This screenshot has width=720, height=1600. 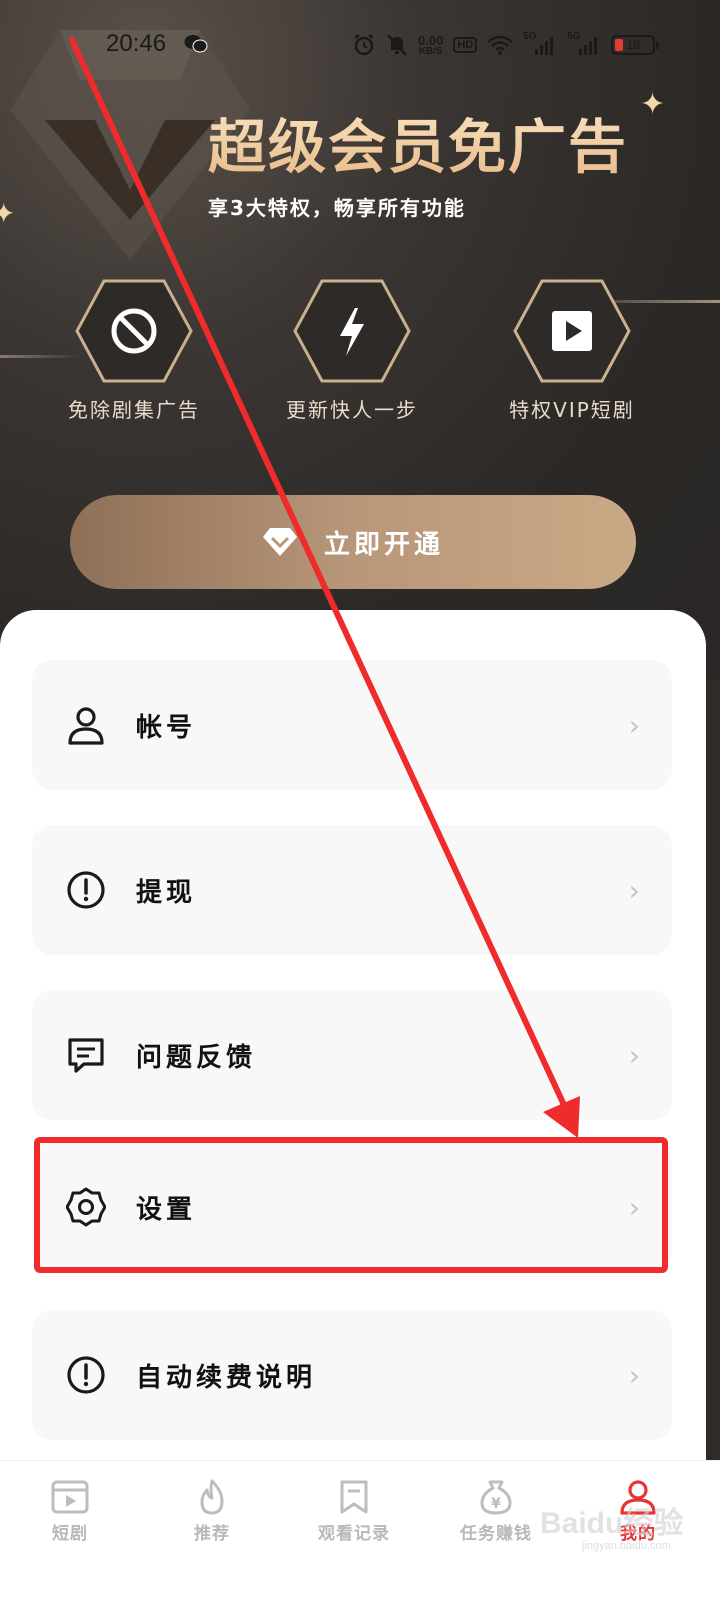 What do you see at coordinates (352, 890) in the screenshot?
I see `menu-item-withdraw: 提现 ›` at bounding box center [352, 890].